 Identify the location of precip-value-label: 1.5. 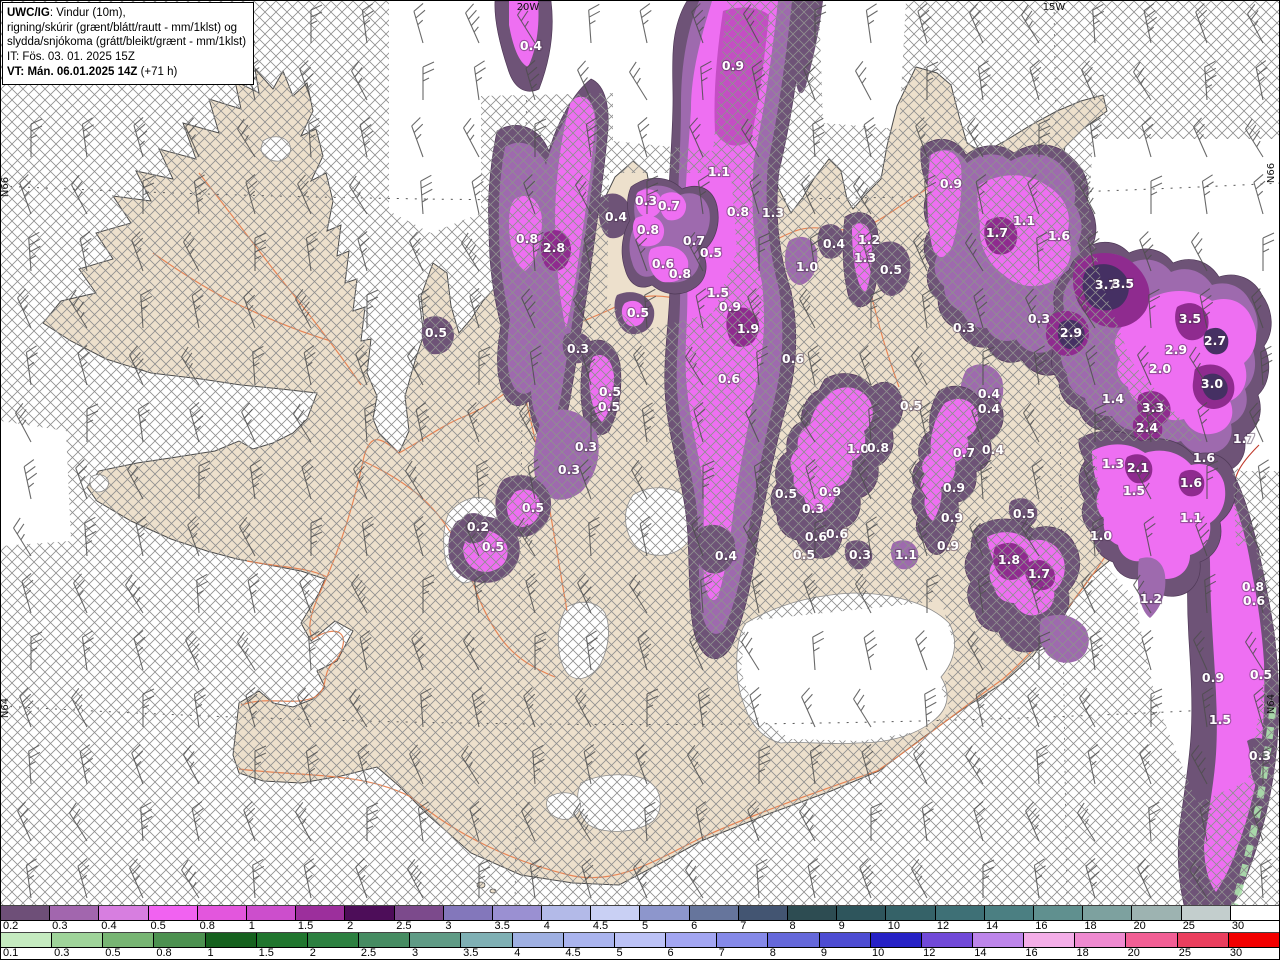
(718, 292).